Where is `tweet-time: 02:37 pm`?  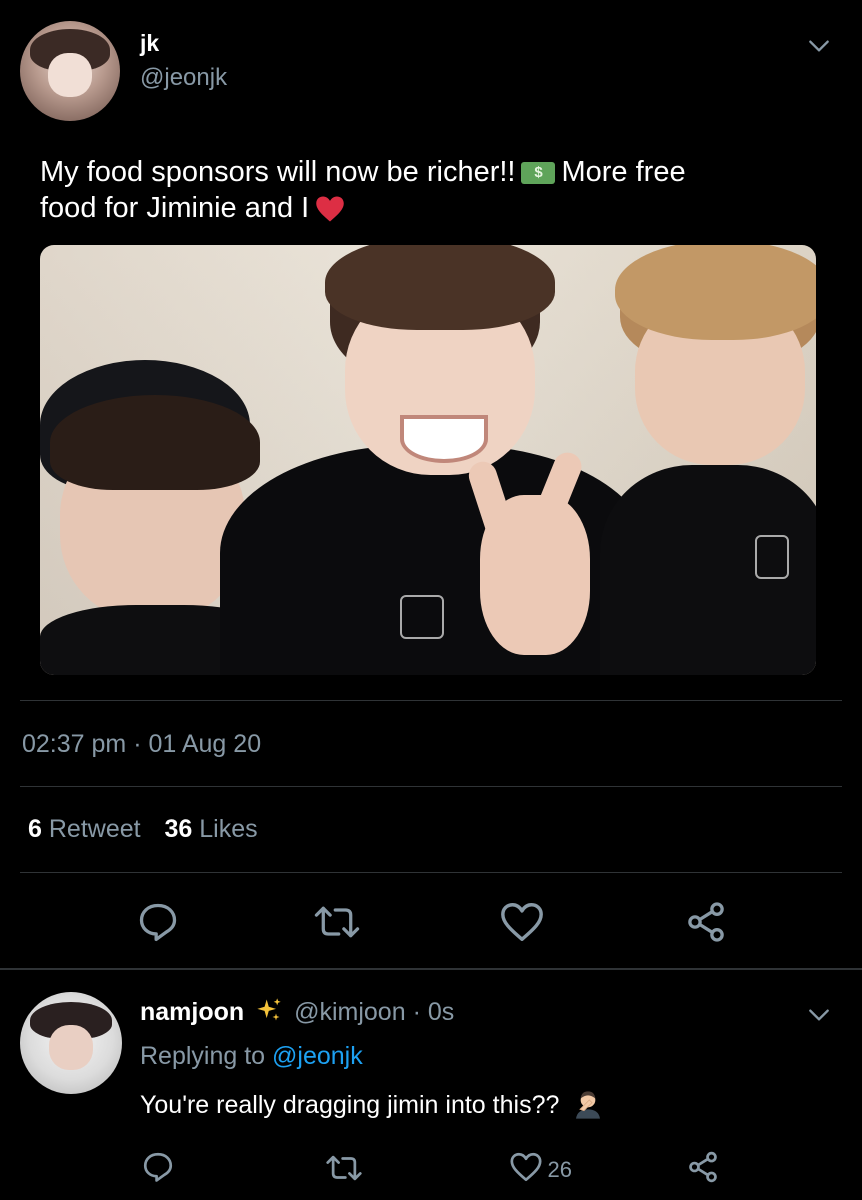
tweet-time: 02:37 pm is located at coordinates (74, 744).